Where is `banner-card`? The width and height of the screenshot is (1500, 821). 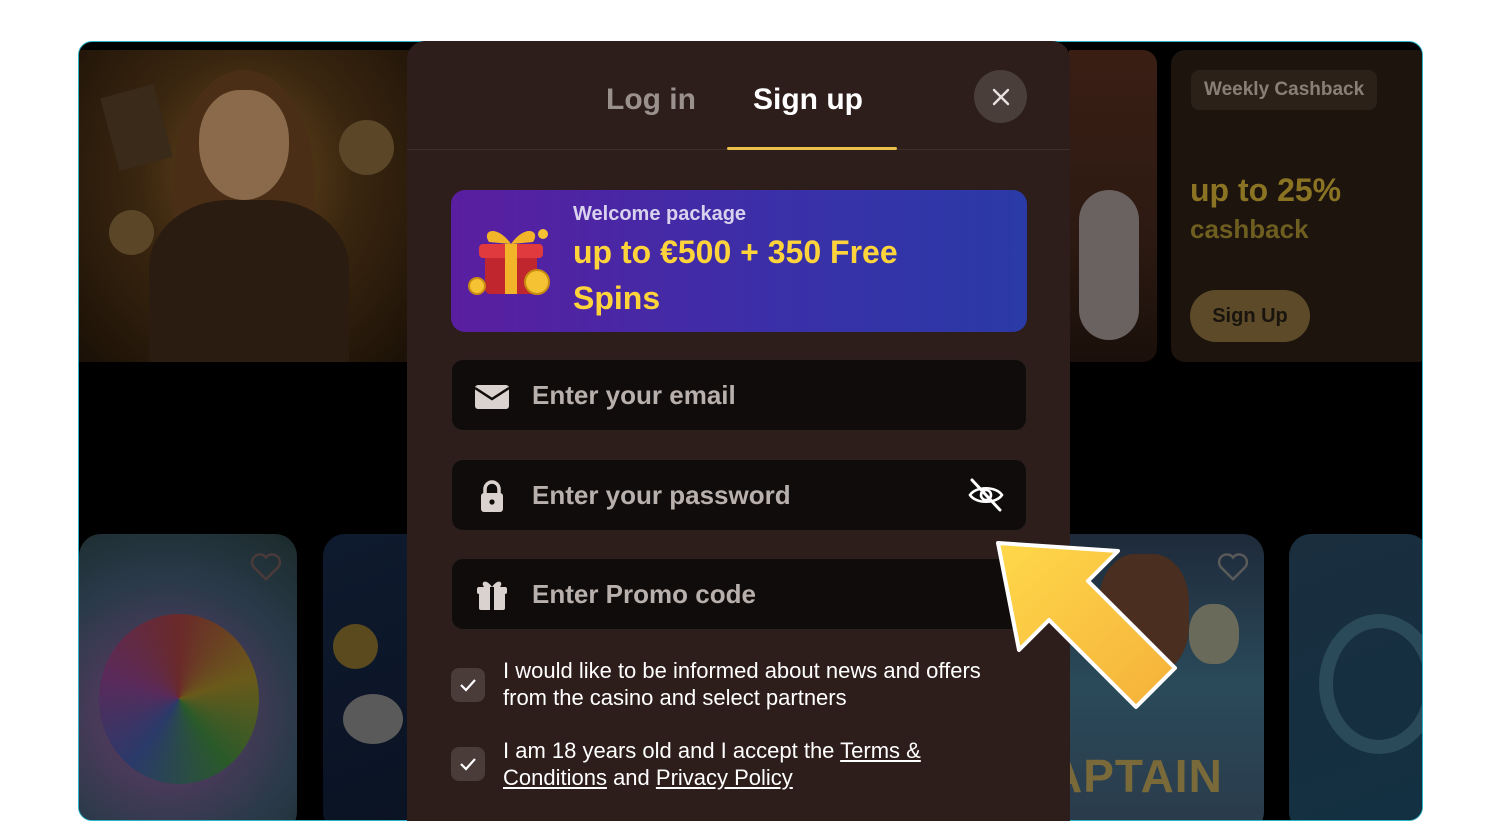
banner-card is located at coordinates (136, 127).